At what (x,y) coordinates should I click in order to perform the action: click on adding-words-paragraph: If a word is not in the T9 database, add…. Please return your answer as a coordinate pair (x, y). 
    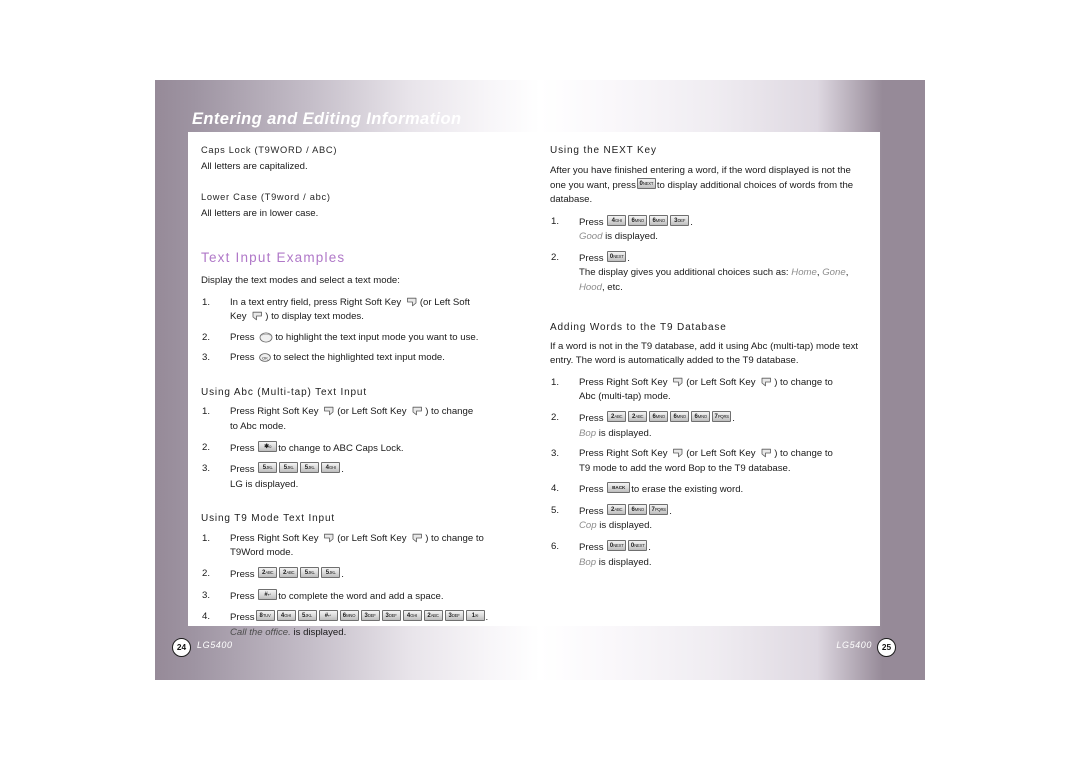
    Looking at the image, I should click on (709, 354).